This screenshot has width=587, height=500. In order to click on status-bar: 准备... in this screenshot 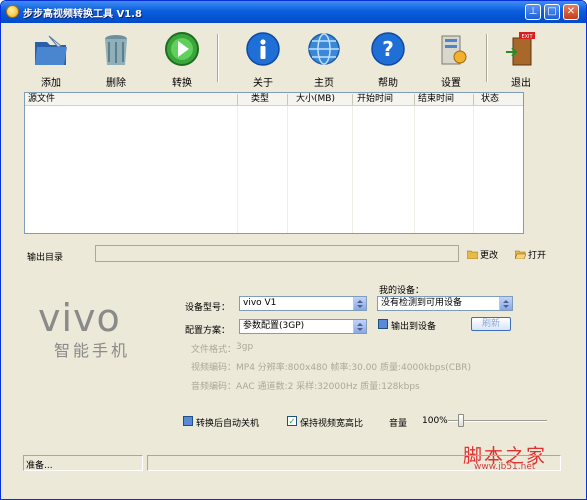, I will do `click(294, 462)`.